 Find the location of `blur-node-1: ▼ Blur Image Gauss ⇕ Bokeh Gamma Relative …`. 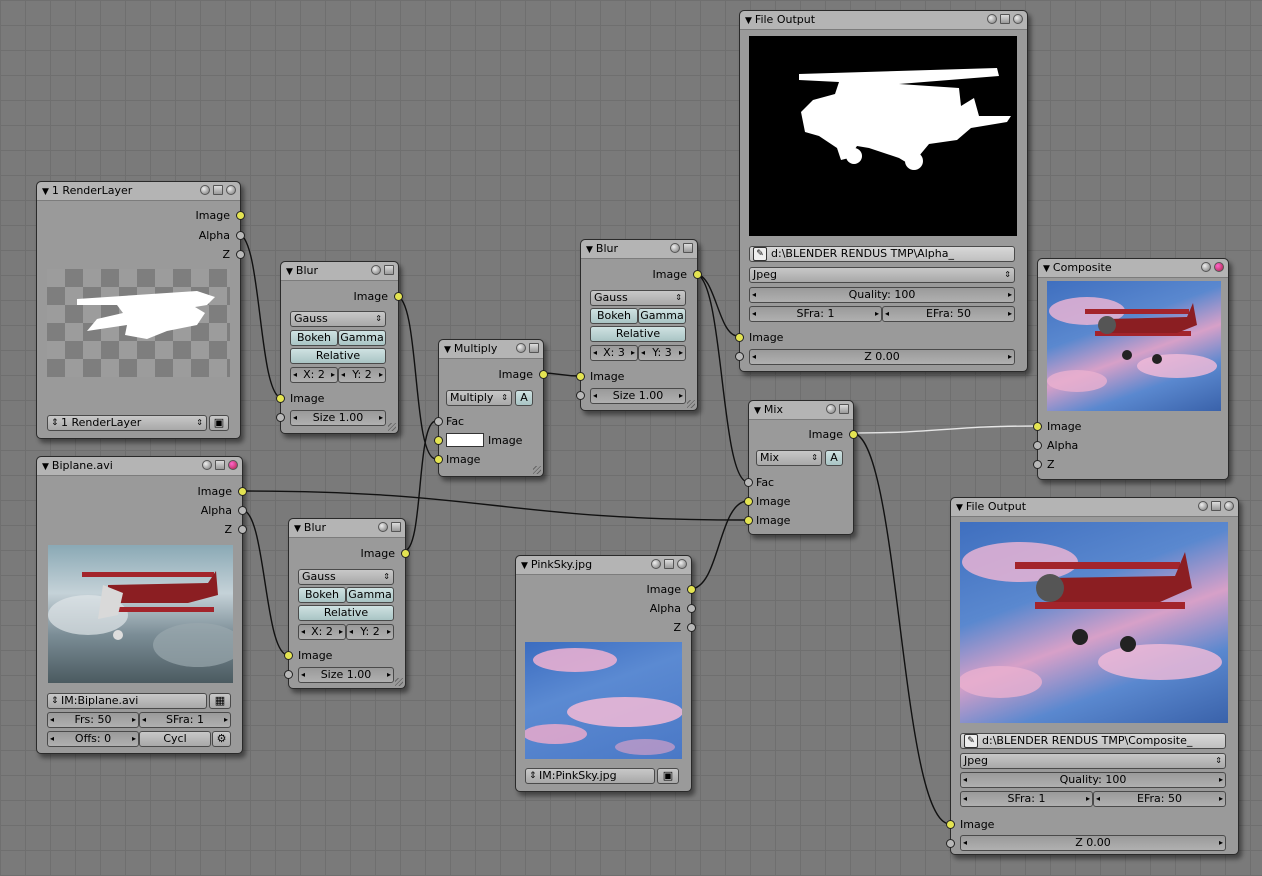

blur-node-1: ▼ Blur Image Gauss ⇕ Bokeh Gamma Relative … is located at coordinates (339, 347).